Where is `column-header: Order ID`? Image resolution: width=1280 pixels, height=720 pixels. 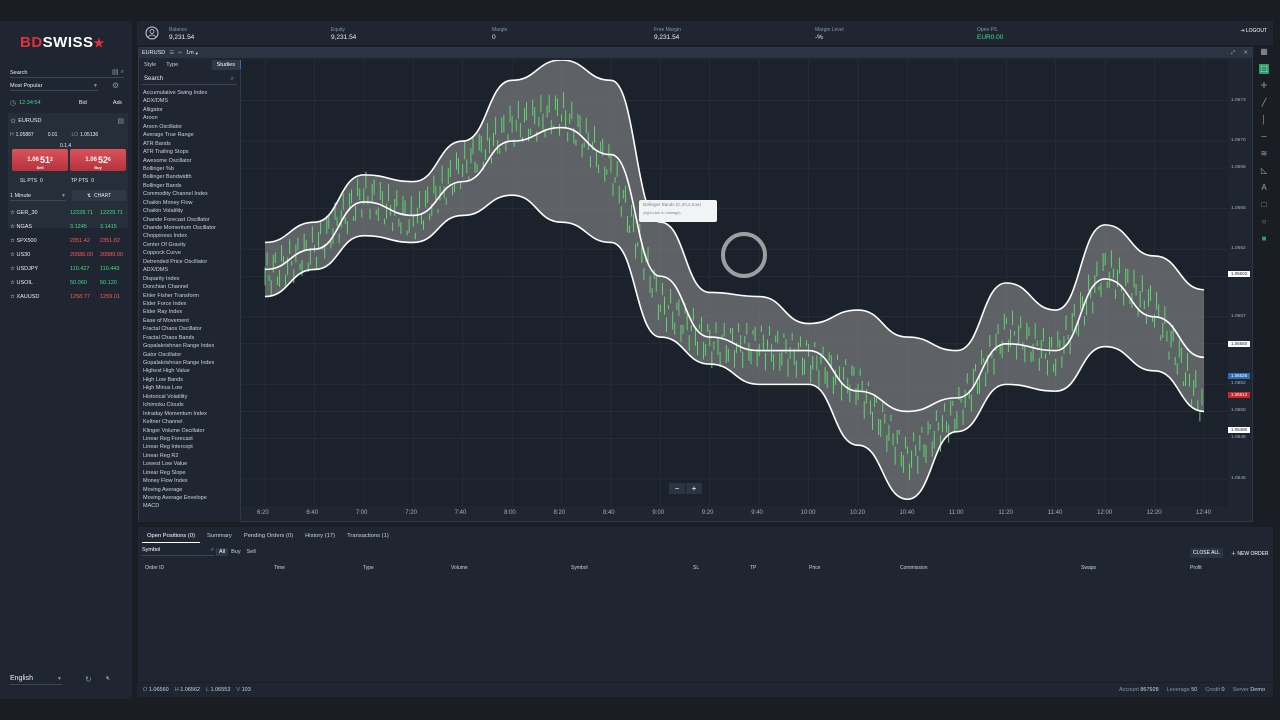 column-header: Order ID is located at coordinates (154, 568).